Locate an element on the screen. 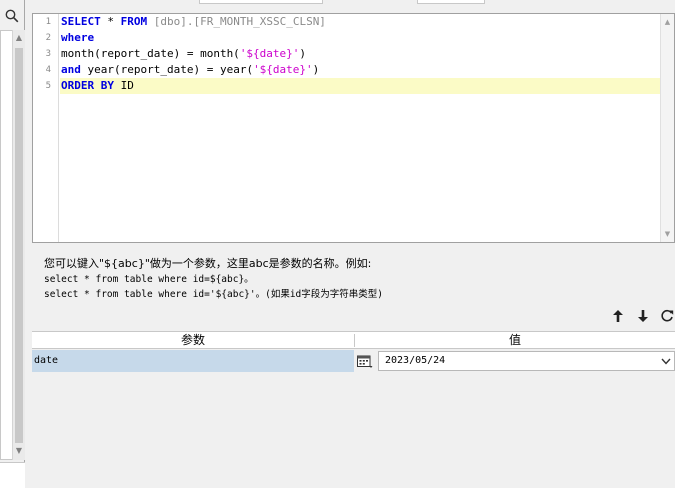 The height and width of the screenshot is (488, 675). column-header-value: 值 is located at coordinates (515, 340).